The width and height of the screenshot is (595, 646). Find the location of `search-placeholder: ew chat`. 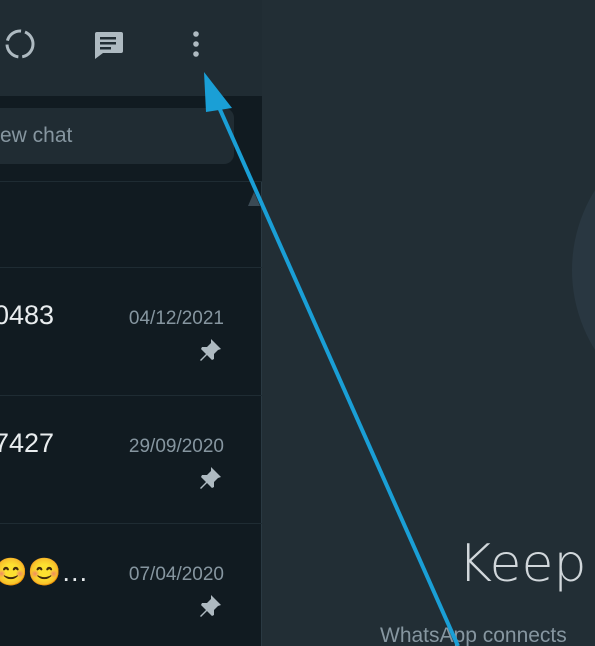

search-placeholder: ew chat is located at coordinates (36, 135).